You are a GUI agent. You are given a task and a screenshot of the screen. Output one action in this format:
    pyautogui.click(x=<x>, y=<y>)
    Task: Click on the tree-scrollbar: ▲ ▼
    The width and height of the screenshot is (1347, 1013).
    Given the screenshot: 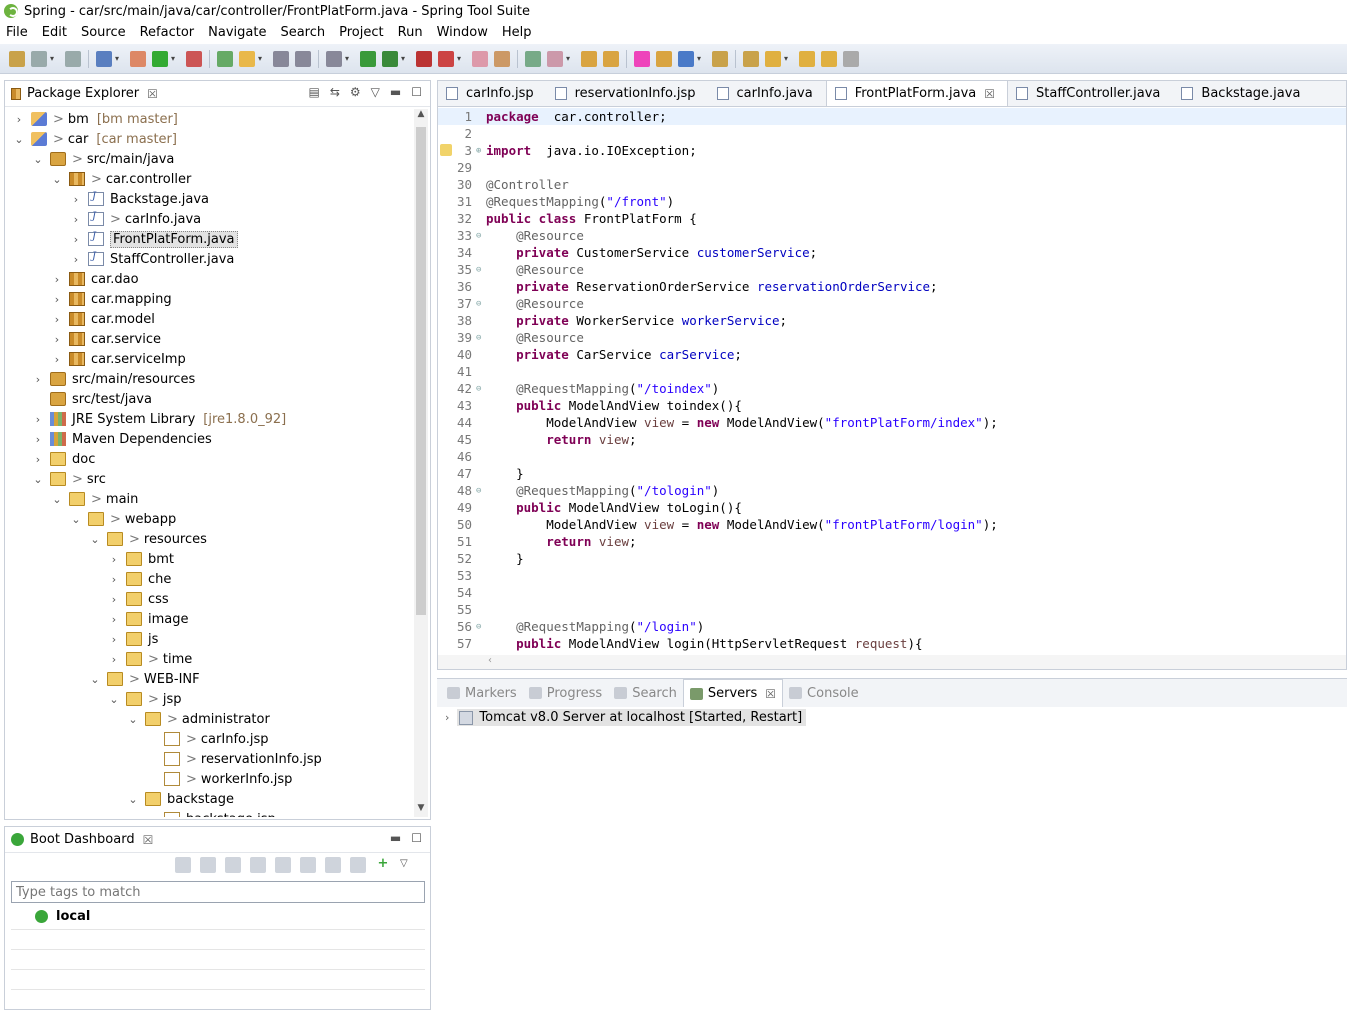 What is the action you would take?
    pyautogui.click(x=421, y=463)
    